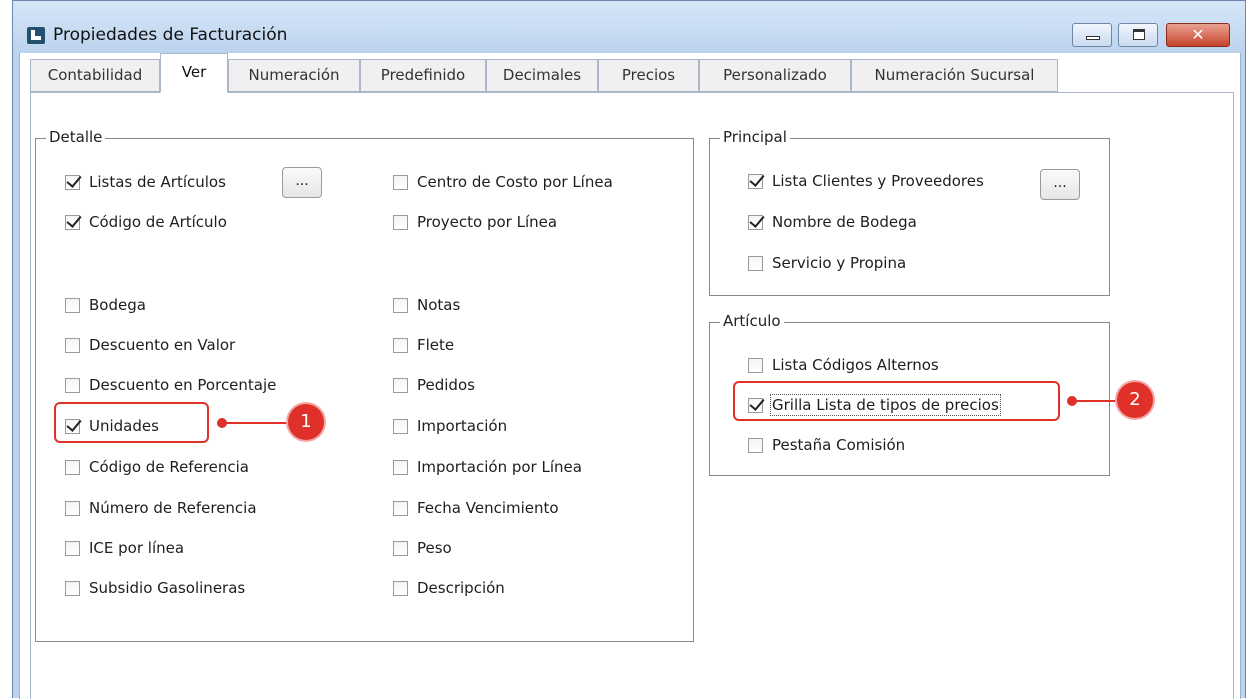  Describe the element at coordinates (499, 467) in the screenshot. I see `checkbox-label: Importación por Línea` at that location.